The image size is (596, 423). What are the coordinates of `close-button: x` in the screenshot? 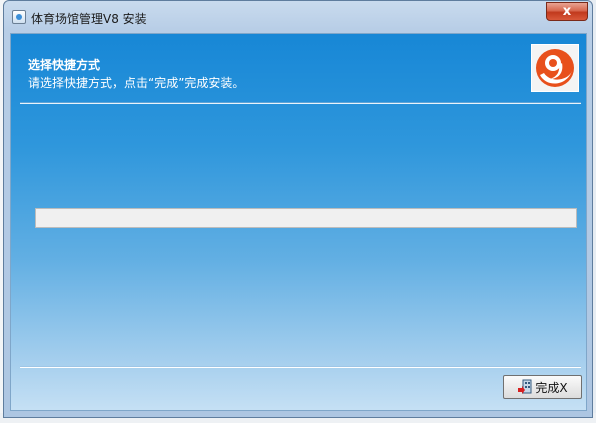 It's located at (567, 11).